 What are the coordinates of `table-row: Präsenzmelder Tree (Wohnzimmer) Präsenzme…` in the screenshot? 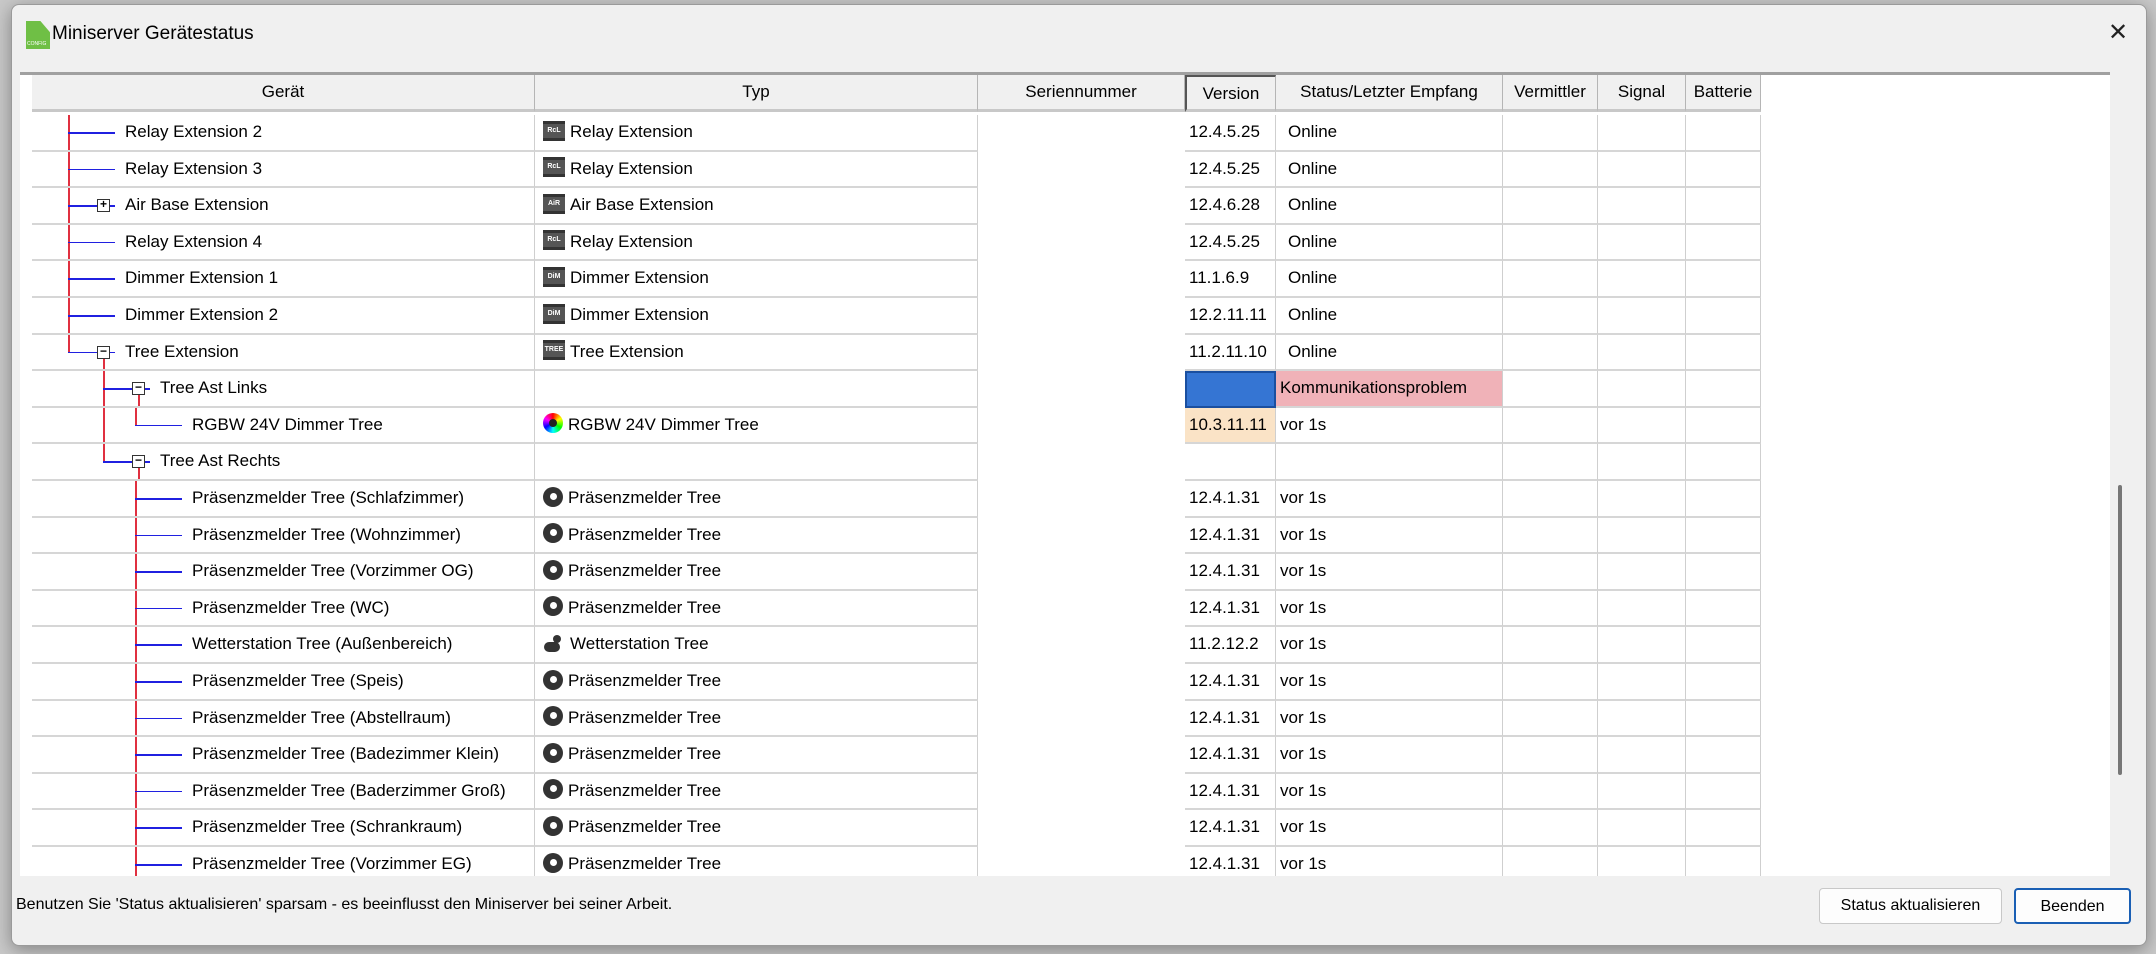 It's located at (891, 536).